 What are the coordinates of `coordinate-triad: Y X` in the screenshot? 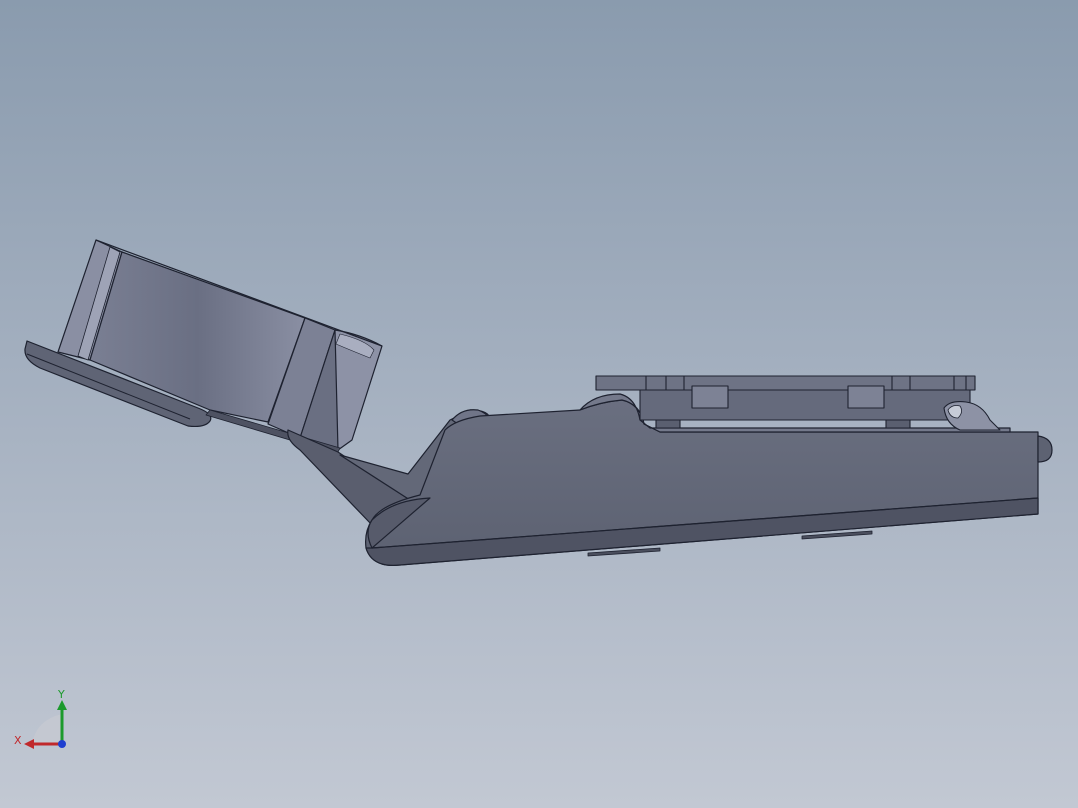 It's located at (40, 718).